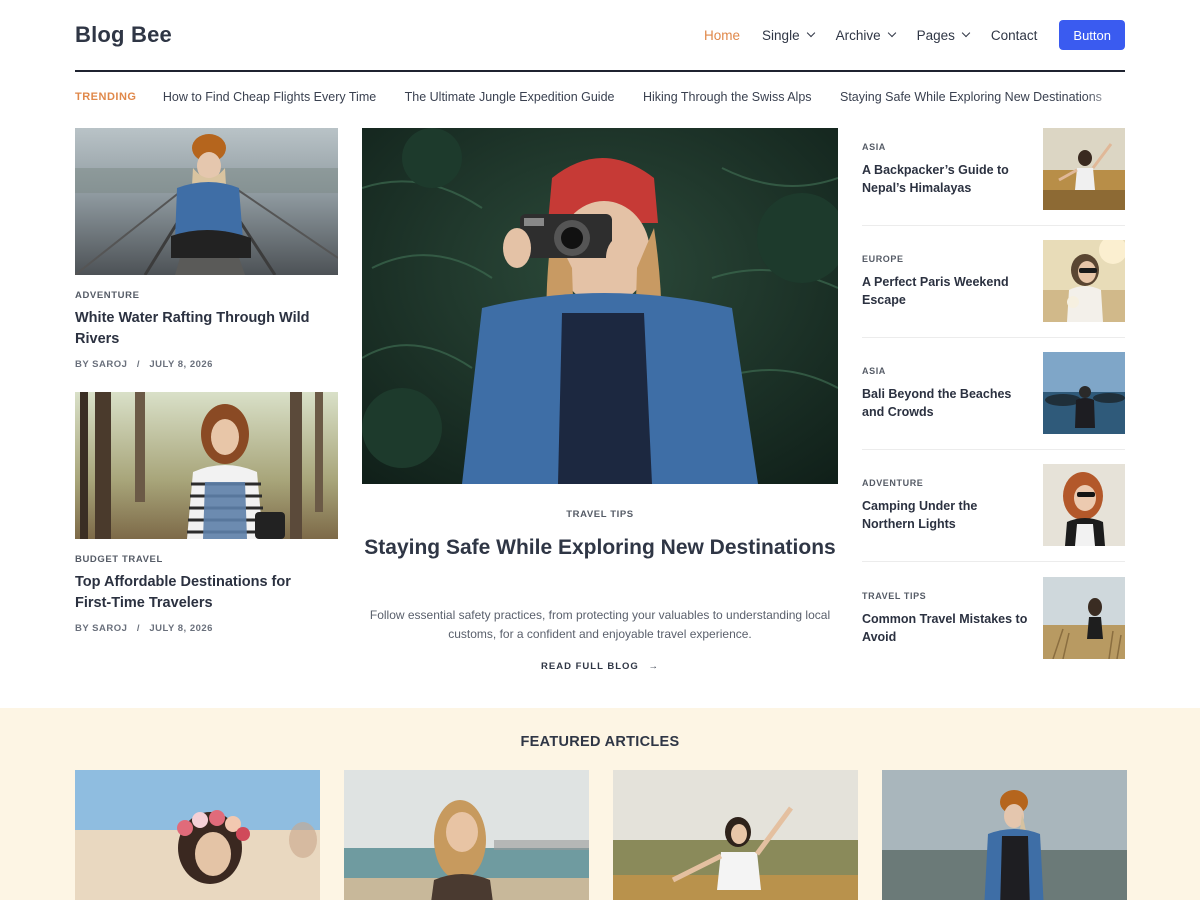  I want to click on main-nav: Home Single Archive Pages Contact Button, so click(903, 35).